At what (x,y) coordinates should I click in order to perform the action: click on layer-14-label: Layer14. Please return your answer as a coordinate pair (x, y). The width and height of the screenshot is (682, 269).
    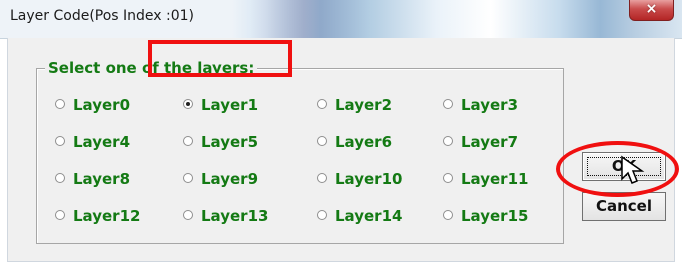
    Looking at the image, I should click on (369, 216).